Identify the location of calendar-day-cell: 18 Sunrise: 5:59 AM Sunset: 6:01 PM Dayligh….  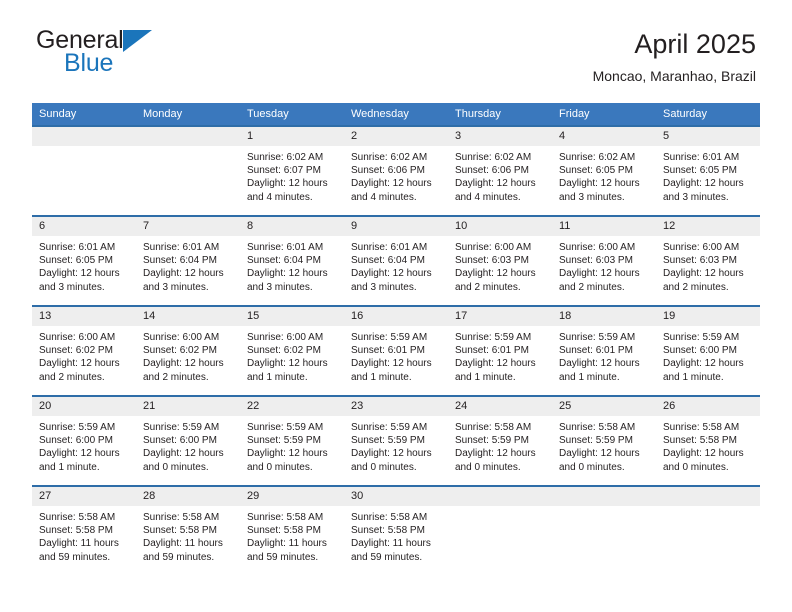
(604, 350).